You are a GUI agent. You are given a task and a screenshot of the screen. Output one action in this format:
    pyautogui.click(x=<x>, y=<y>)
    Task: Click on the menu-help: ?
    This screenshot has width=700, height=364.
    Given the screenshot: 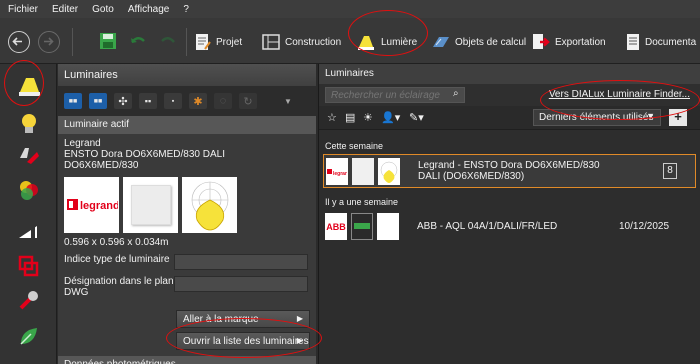 What is the action you would take?
    pyautogui.click(x=185, y=9)
    